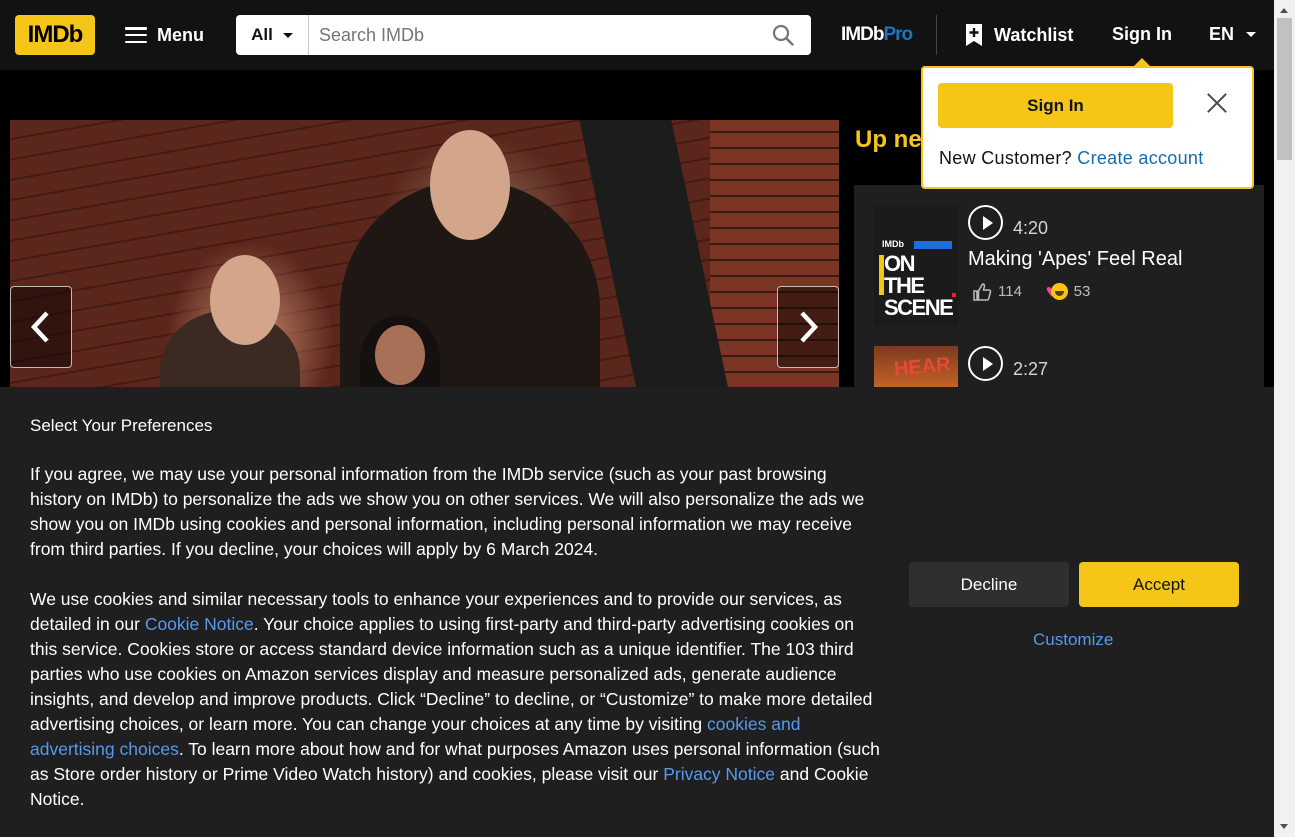  Describe the element at coordinates (1159, 584) in the screenshot. I see `accept-button: Accept` at that location.